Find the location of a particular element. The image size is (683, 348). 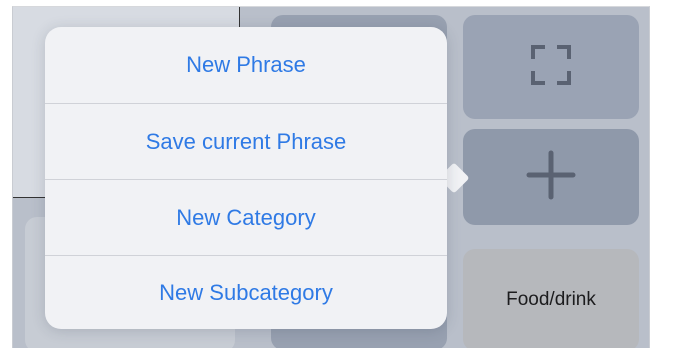

add-button is located at coordinates (551, 177).